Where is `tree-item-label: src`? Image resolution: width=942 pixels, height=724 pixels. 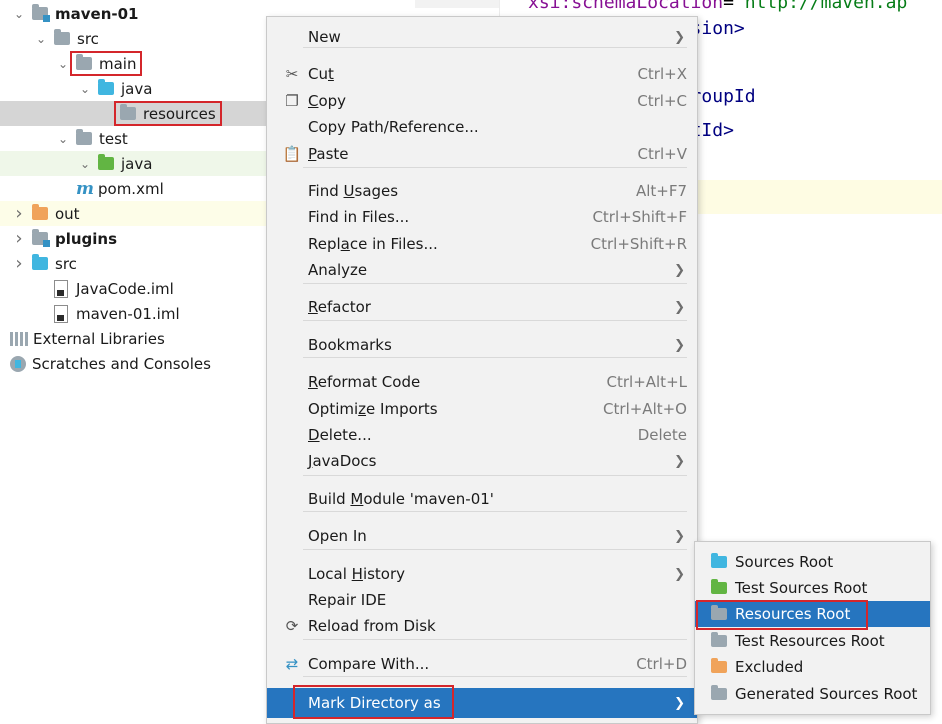 tree-item-label: src is located at coordinates (88, 38).